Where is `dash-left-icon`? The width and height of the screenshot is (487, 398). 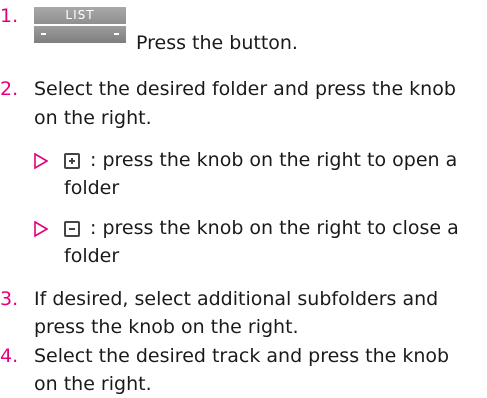
dash-left-icon is located at coordinates (43, 34).